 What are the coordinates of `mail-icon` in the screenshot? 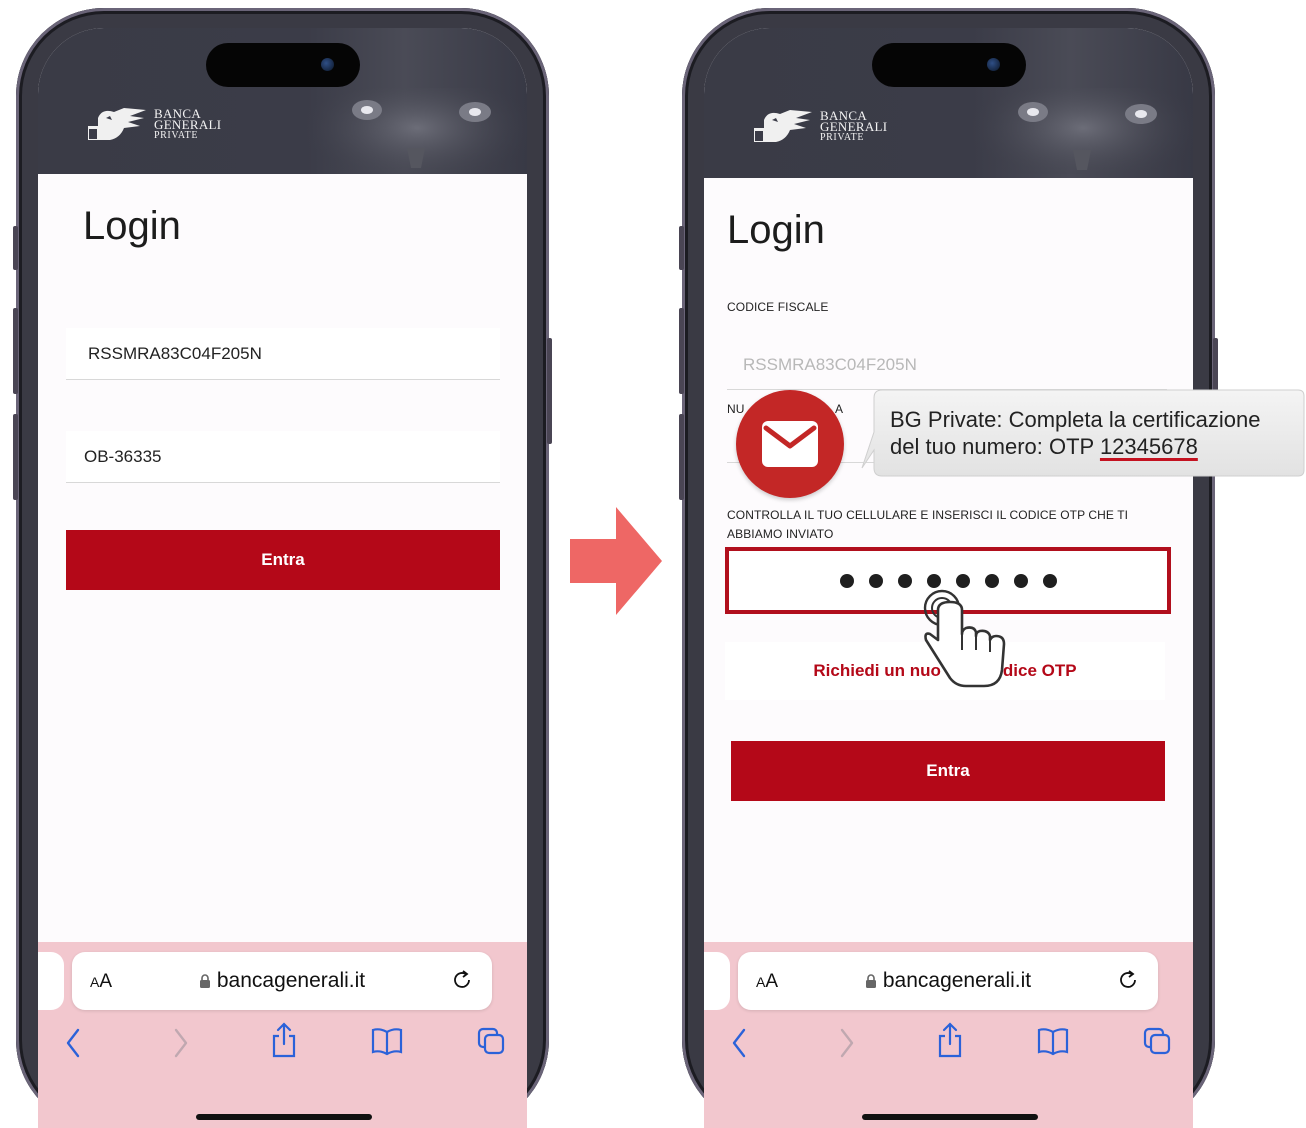 It's located at (790, 444).